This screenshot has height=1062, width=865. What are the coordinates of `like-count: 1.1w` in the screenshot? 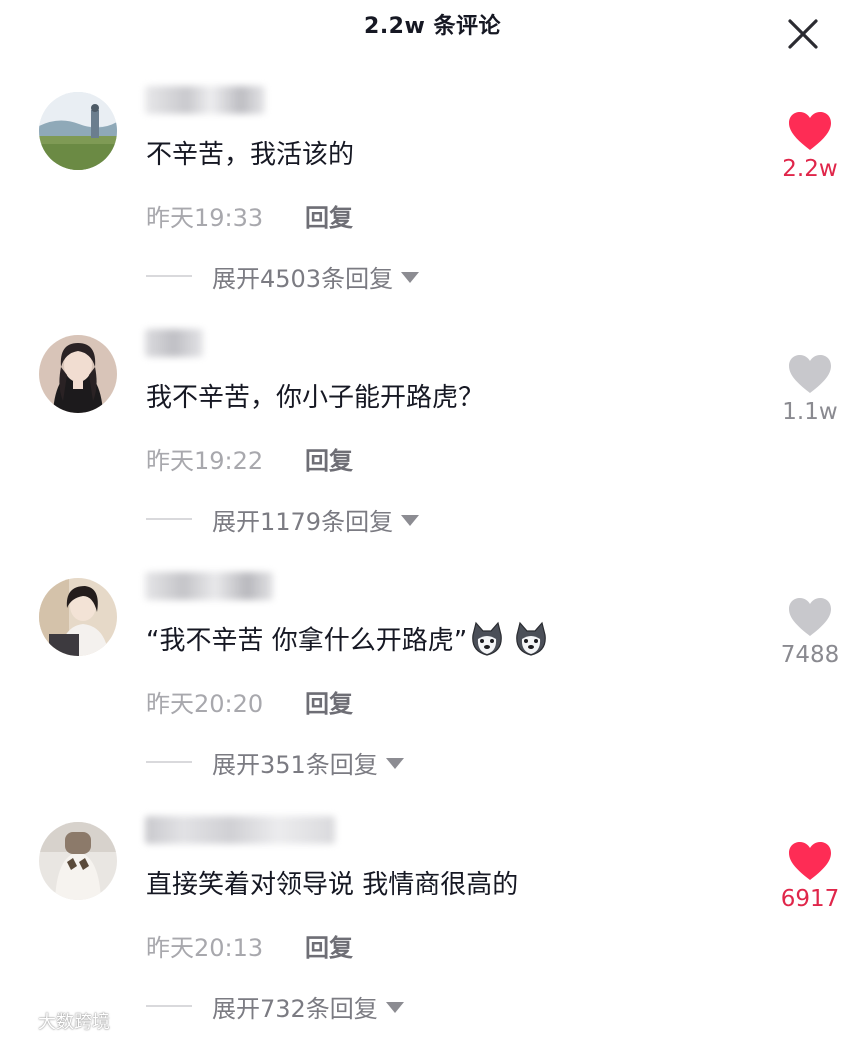 It's located at (810, 412).